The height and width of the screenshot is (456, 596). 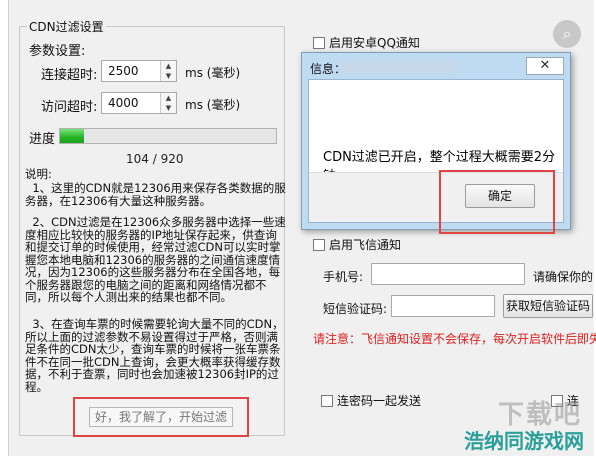 What do you see at coordinates (57, 51) in the screenshot?
I see `params-label: 参数设置:` at bounding box center [57, 51].